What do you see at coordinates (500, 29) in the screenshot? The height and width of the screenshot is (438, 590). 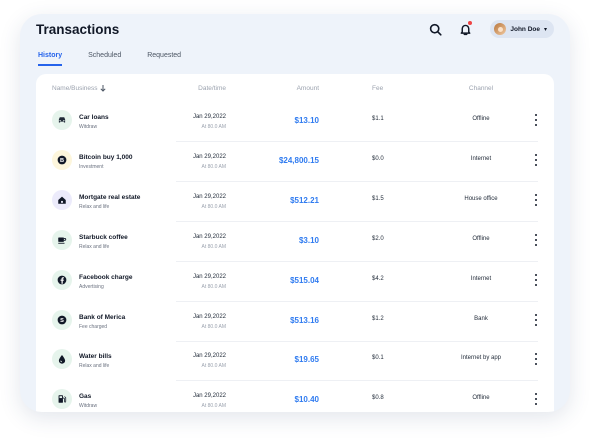 I see `avatar` at bounding box center [500, 29].